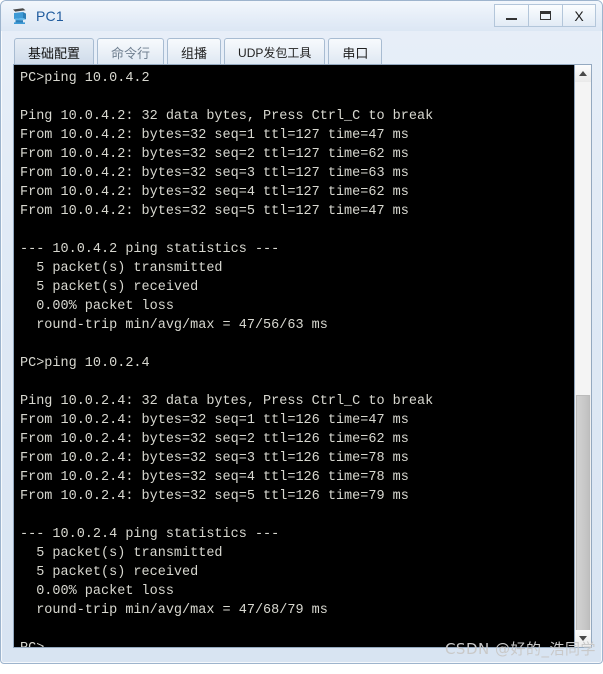 This screenshot has height=674, width=603. What do you see at coordinates (301, 669) in the screenshot?
I see `page-background` at bounding box center [301, 669].